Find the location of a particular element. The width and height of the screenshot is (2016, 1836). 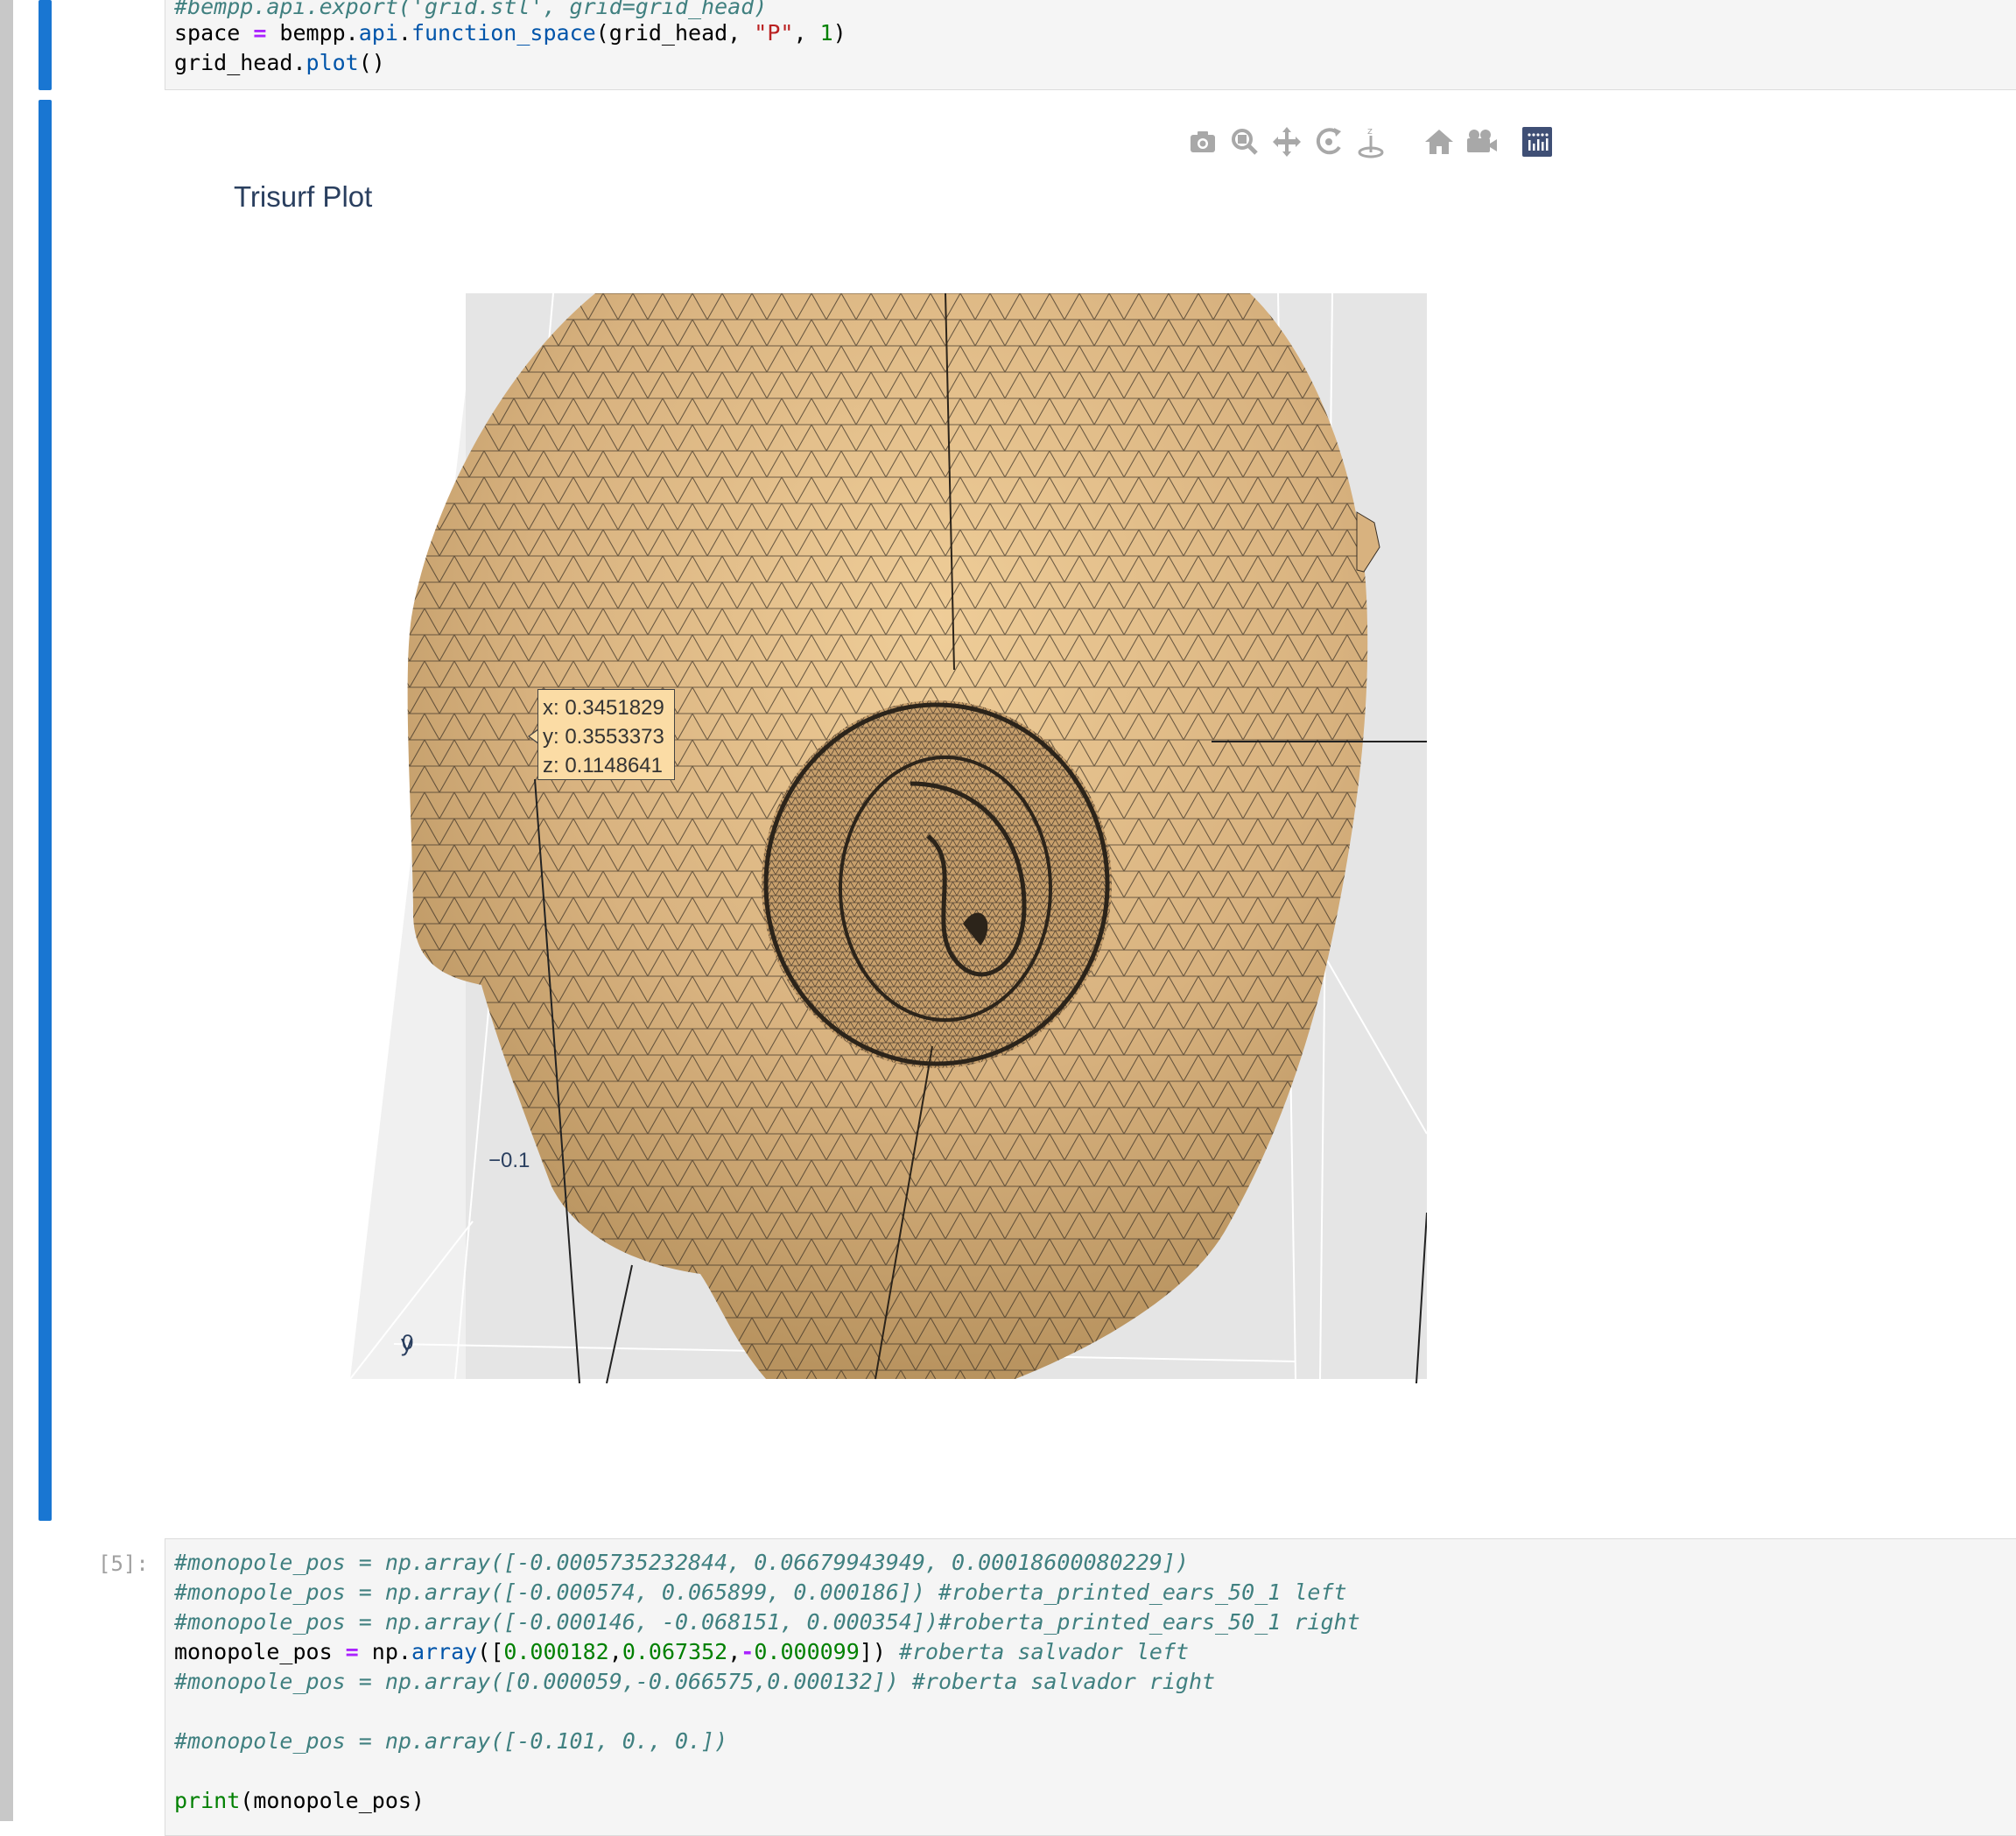

axis-tick-label: −0.1 is located at coordinates (509, 1160).